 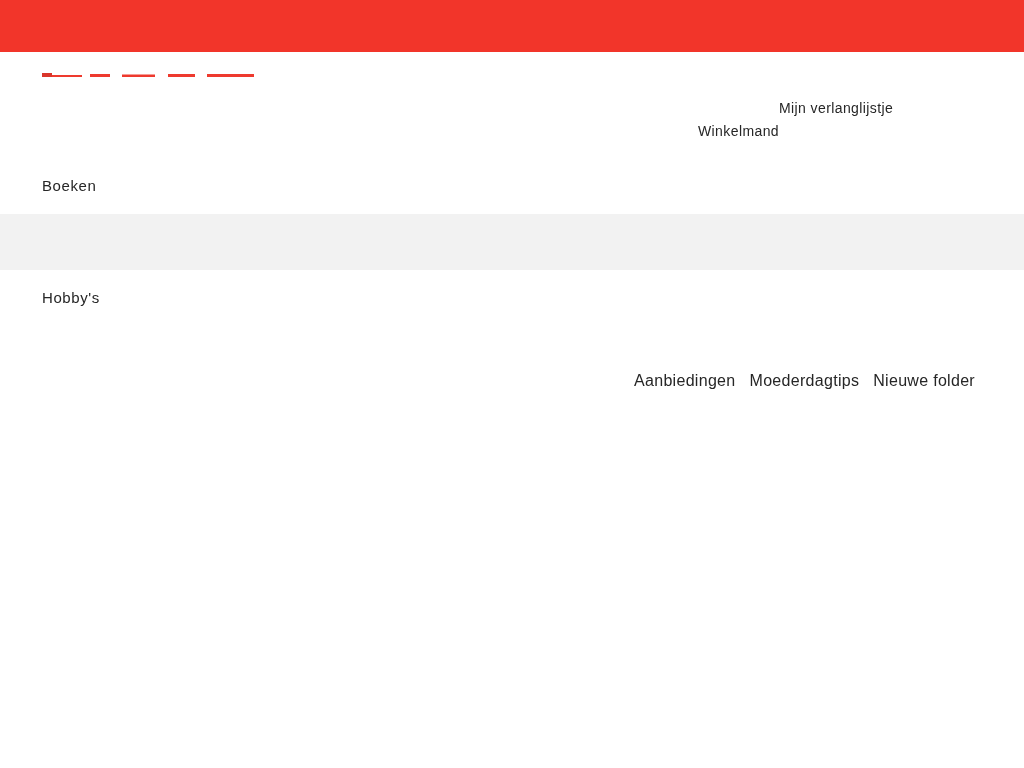 I want to click on menu-item: Hobby's, so click(x=71, y=298).